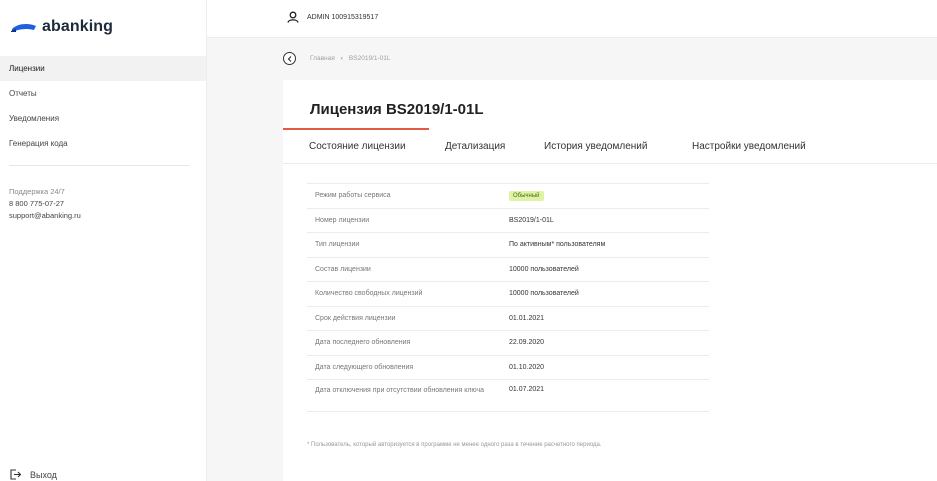  I want to click on support-email: support@abanking.ru, so click(45, 216).